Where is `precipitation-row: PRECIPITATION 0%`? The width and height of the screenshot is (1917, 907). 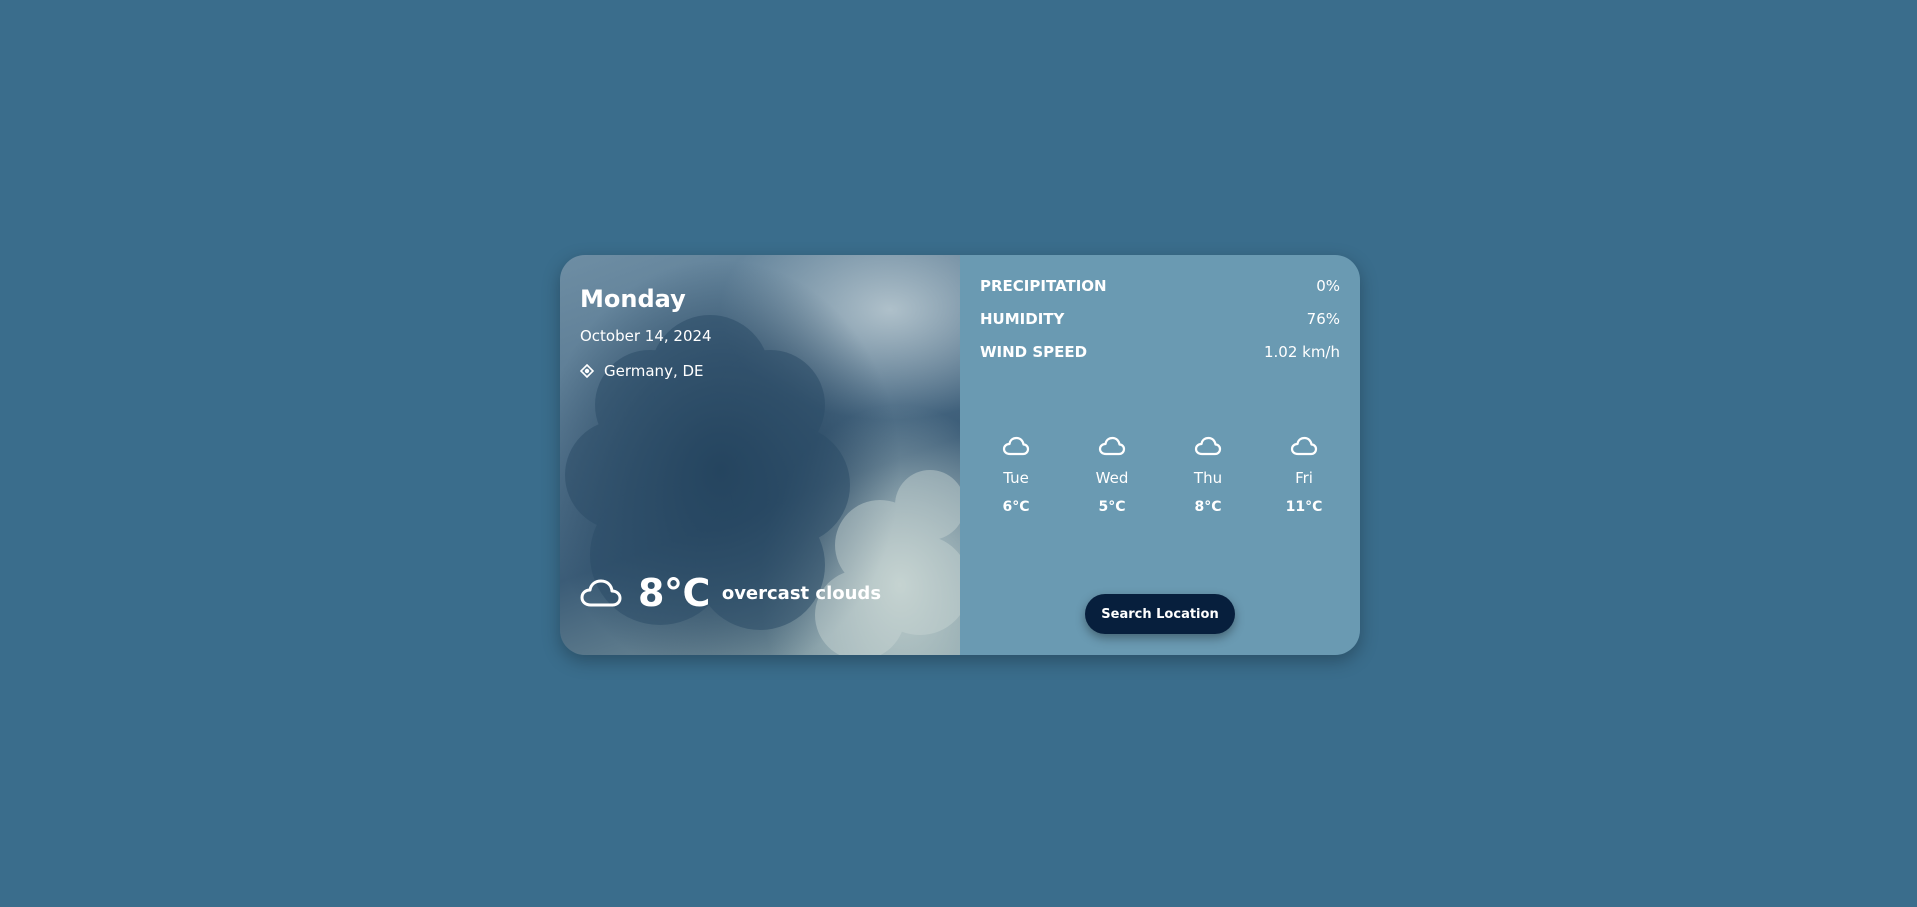 precipitation-row: PRECIPITATION 0% is located at coordinates (1160, 286).